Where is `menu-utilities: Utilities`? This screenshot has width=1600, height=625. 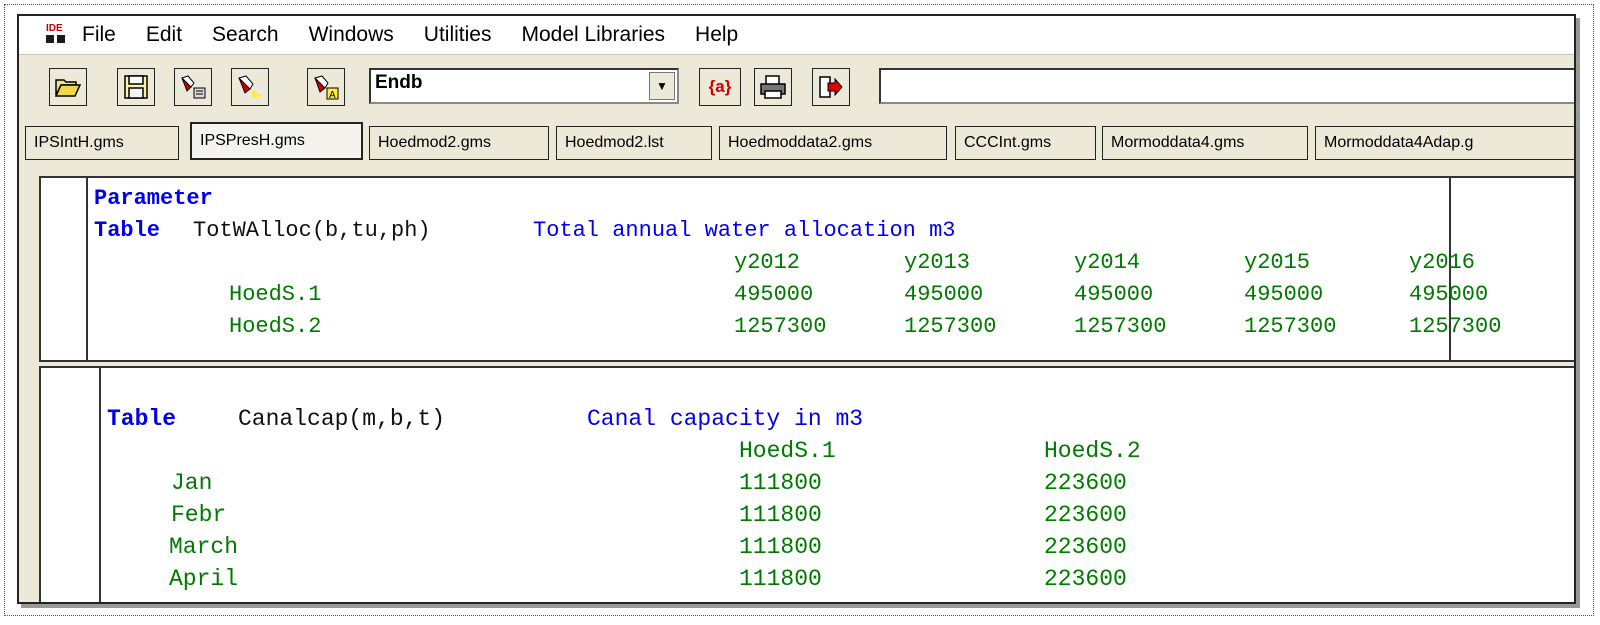
menu-utilities: Utilities is located at coordinates (458, 35).